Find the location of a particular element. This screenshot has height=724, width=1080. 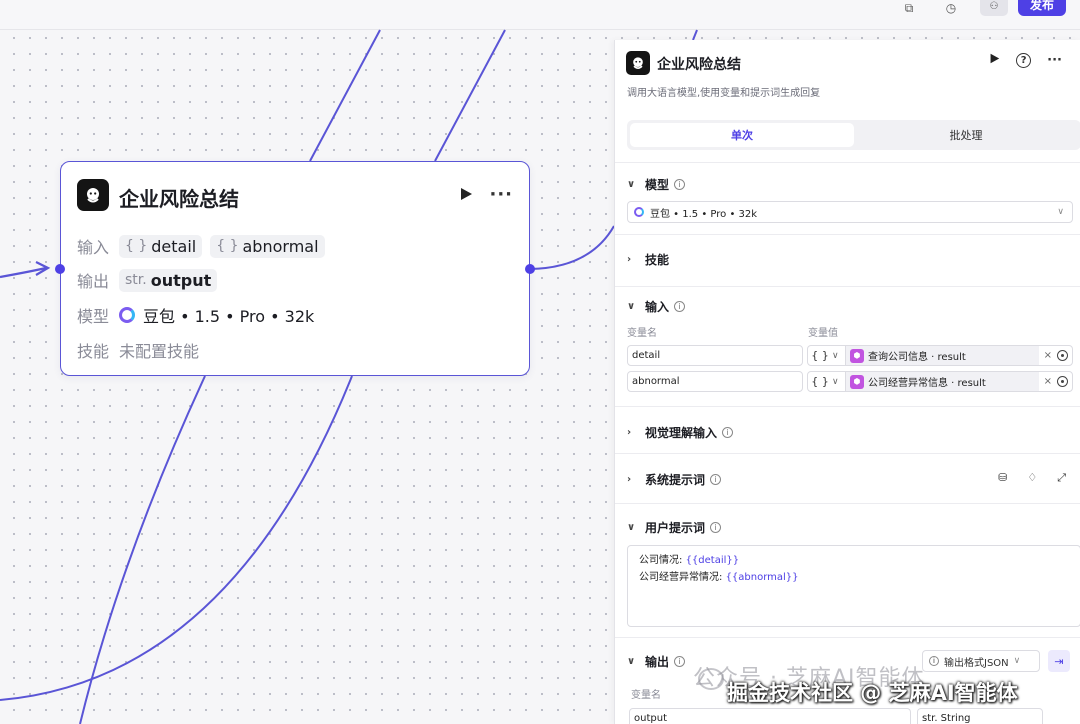

output-chip: str. output is located at coordinates (168, 280).